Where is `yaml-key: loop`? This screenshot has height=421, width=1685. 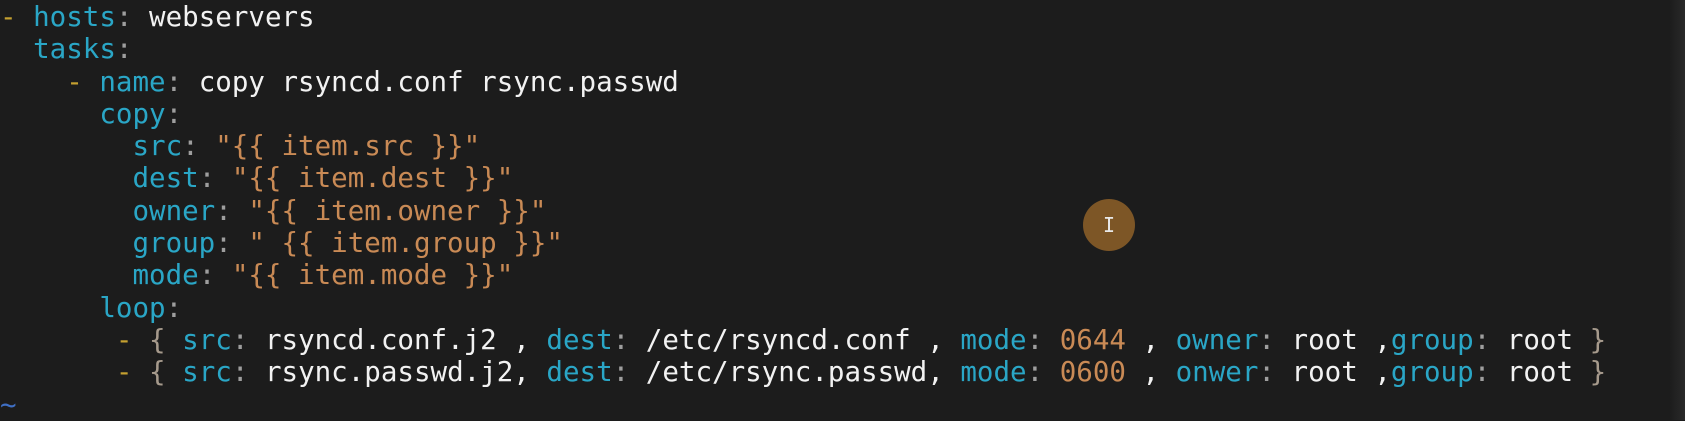
yaml-key: loop is located at coordinates (132, 307).